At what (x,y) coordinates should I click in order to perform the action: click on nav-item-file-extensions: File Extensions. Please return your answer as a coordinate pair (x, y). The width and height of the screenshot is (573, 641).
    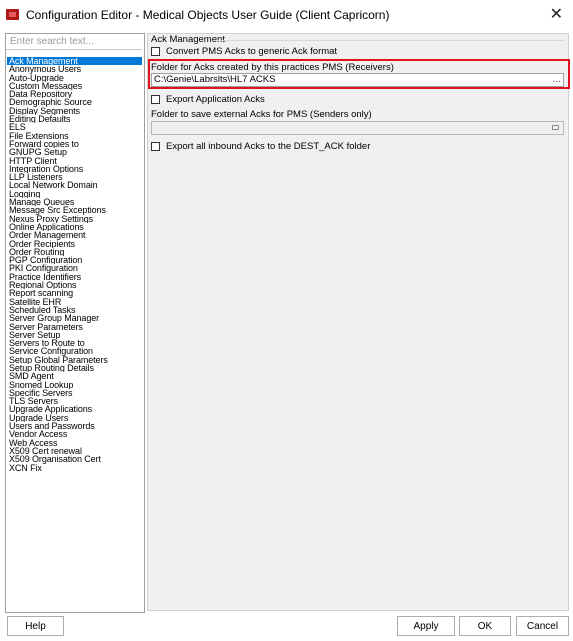
    Looking at the image, I should click on (74, 136).